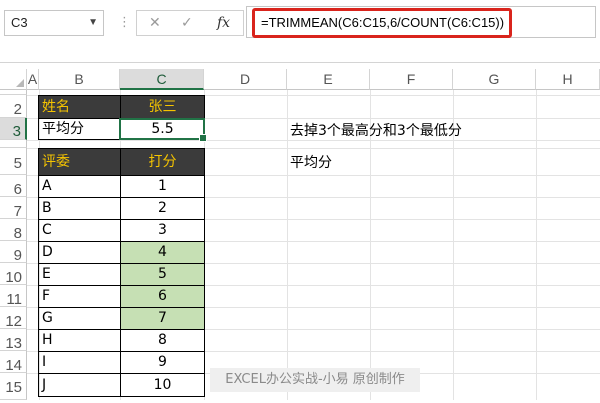  Describe the element at coordinates (162, 208) in the screenshot. I see `judge-score-cell: 2` at that location.